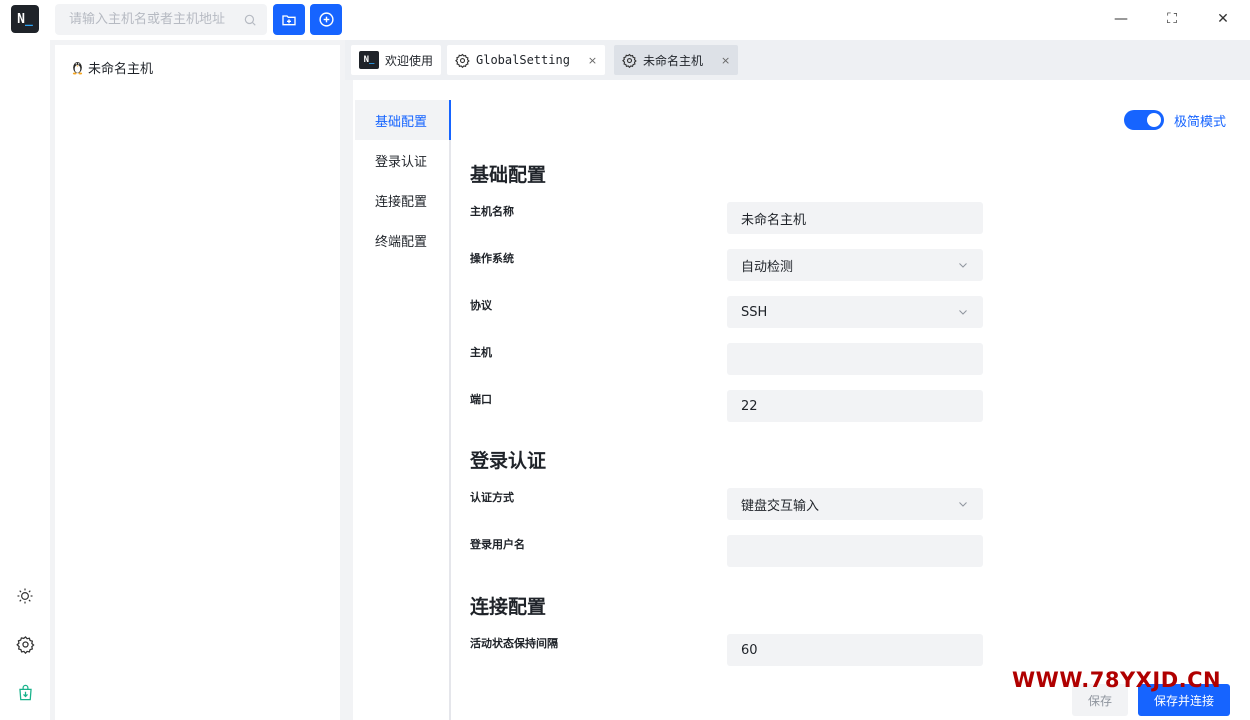 This screenshot has height=720, width=1250. I want to click on subnav-active-indicator, so click(450, 120).